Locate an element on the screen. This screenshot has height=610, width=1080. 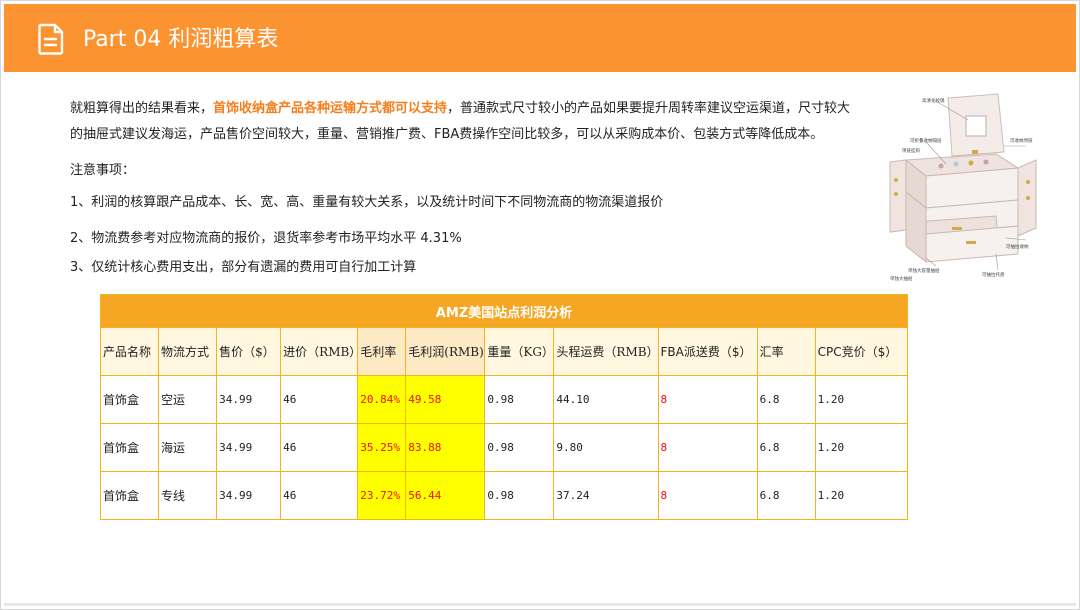
table-cell: 专线 is located at coordinates (188, 495).